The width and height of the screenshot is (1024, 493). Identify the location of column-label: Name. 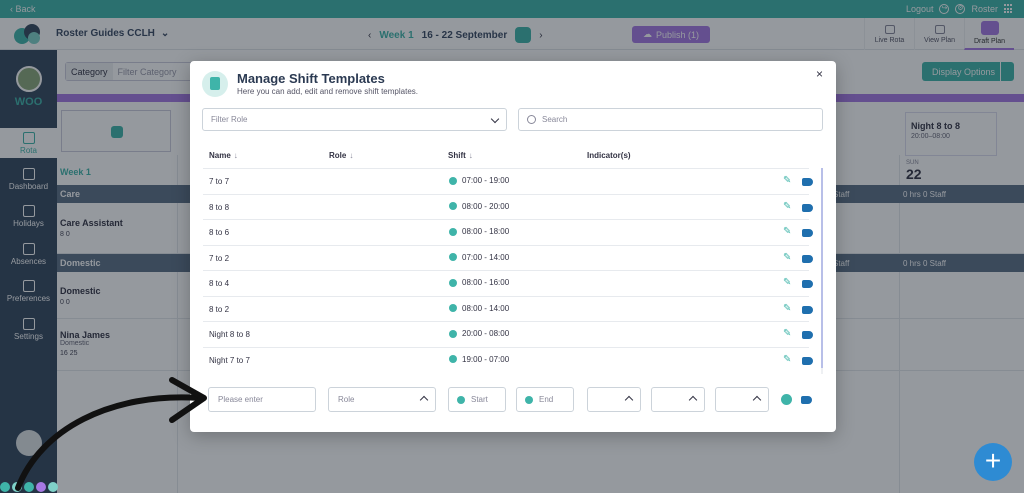
(220, 155).